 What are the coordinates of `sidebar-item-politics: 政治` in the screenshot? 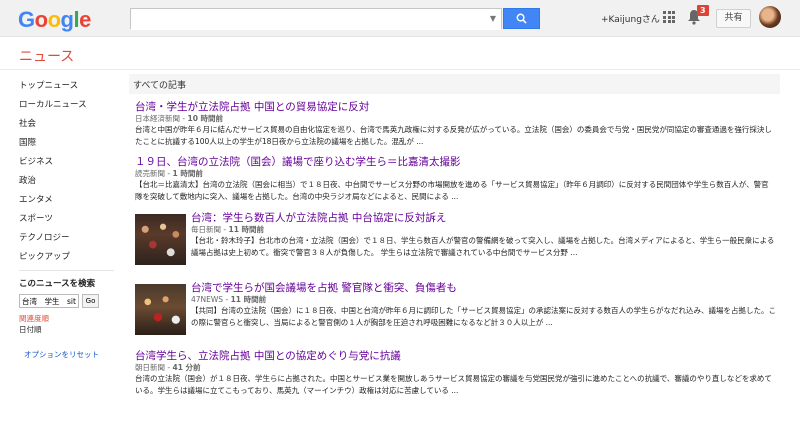 It's located at (69, 184).